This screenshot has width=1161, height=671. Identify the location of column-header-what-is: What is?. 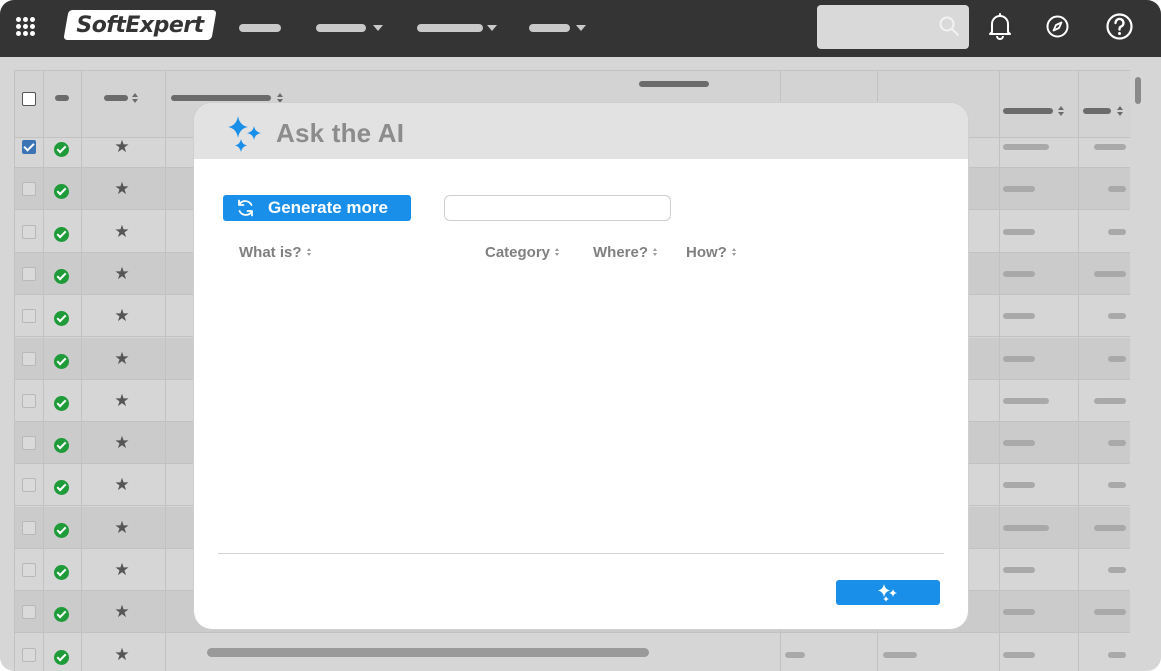
(275, 252).